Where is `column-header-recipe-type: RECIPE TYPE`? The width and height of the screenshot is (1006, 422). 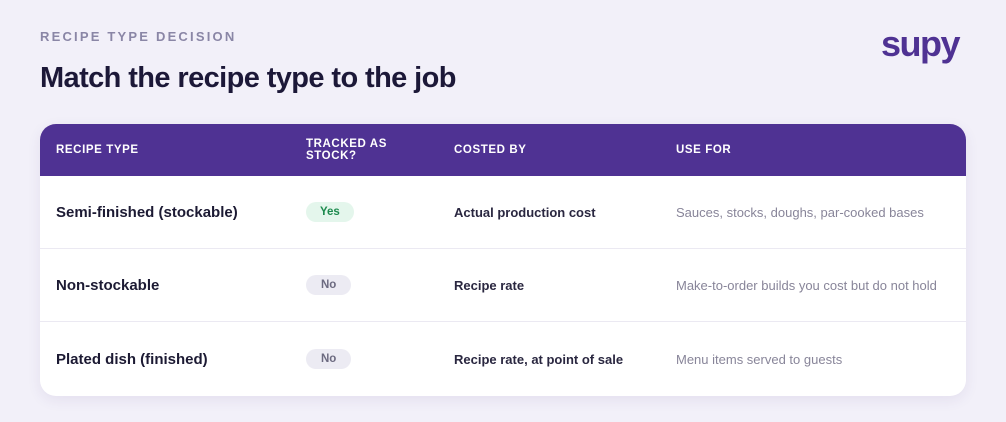 column-header-recipe-type: RECIPE TYPE is located at coordinates (97, 149).